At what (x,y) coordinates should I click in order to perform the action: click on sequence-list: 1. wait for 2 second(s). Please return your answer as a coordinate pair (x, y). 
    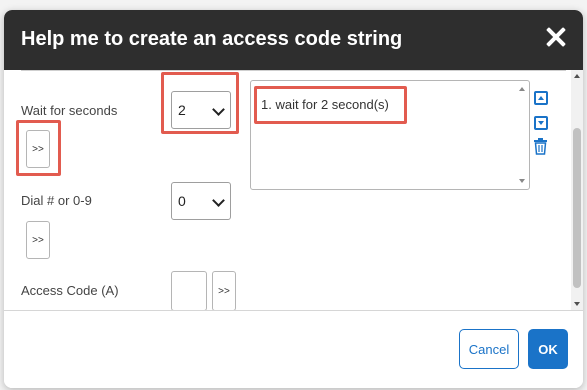
    Looking at the image, I should click on (390, 135).